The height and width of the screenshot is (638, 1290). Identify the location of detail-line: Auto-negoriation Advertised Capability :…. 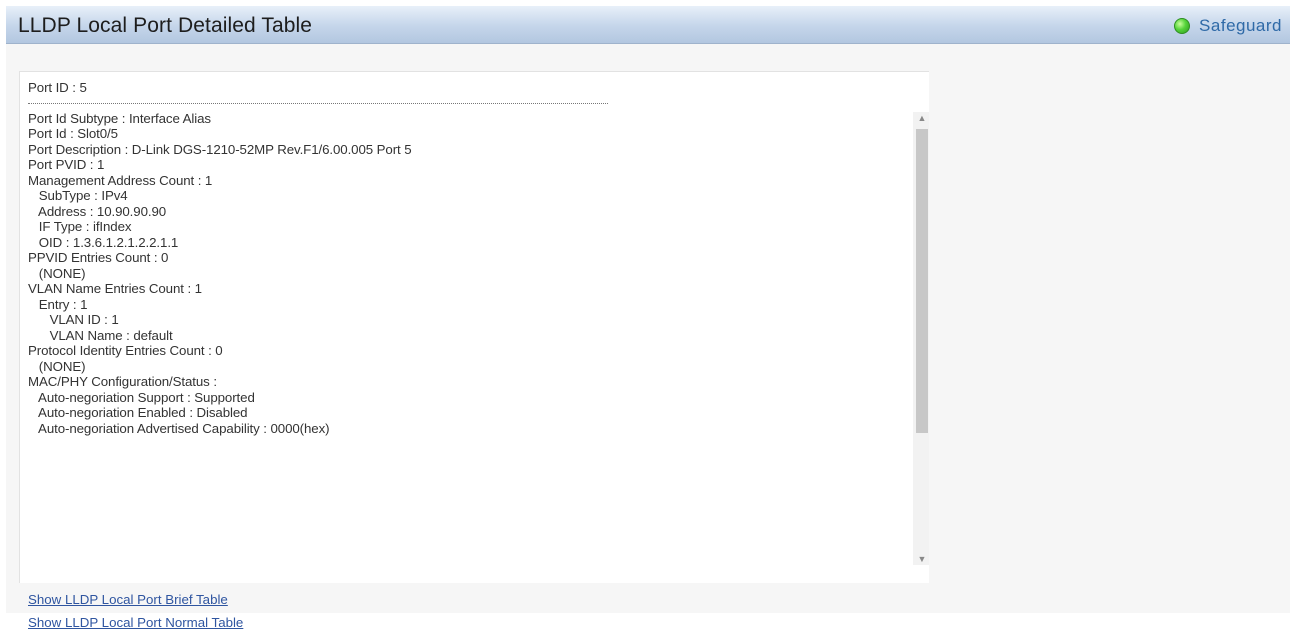
(179, 428).